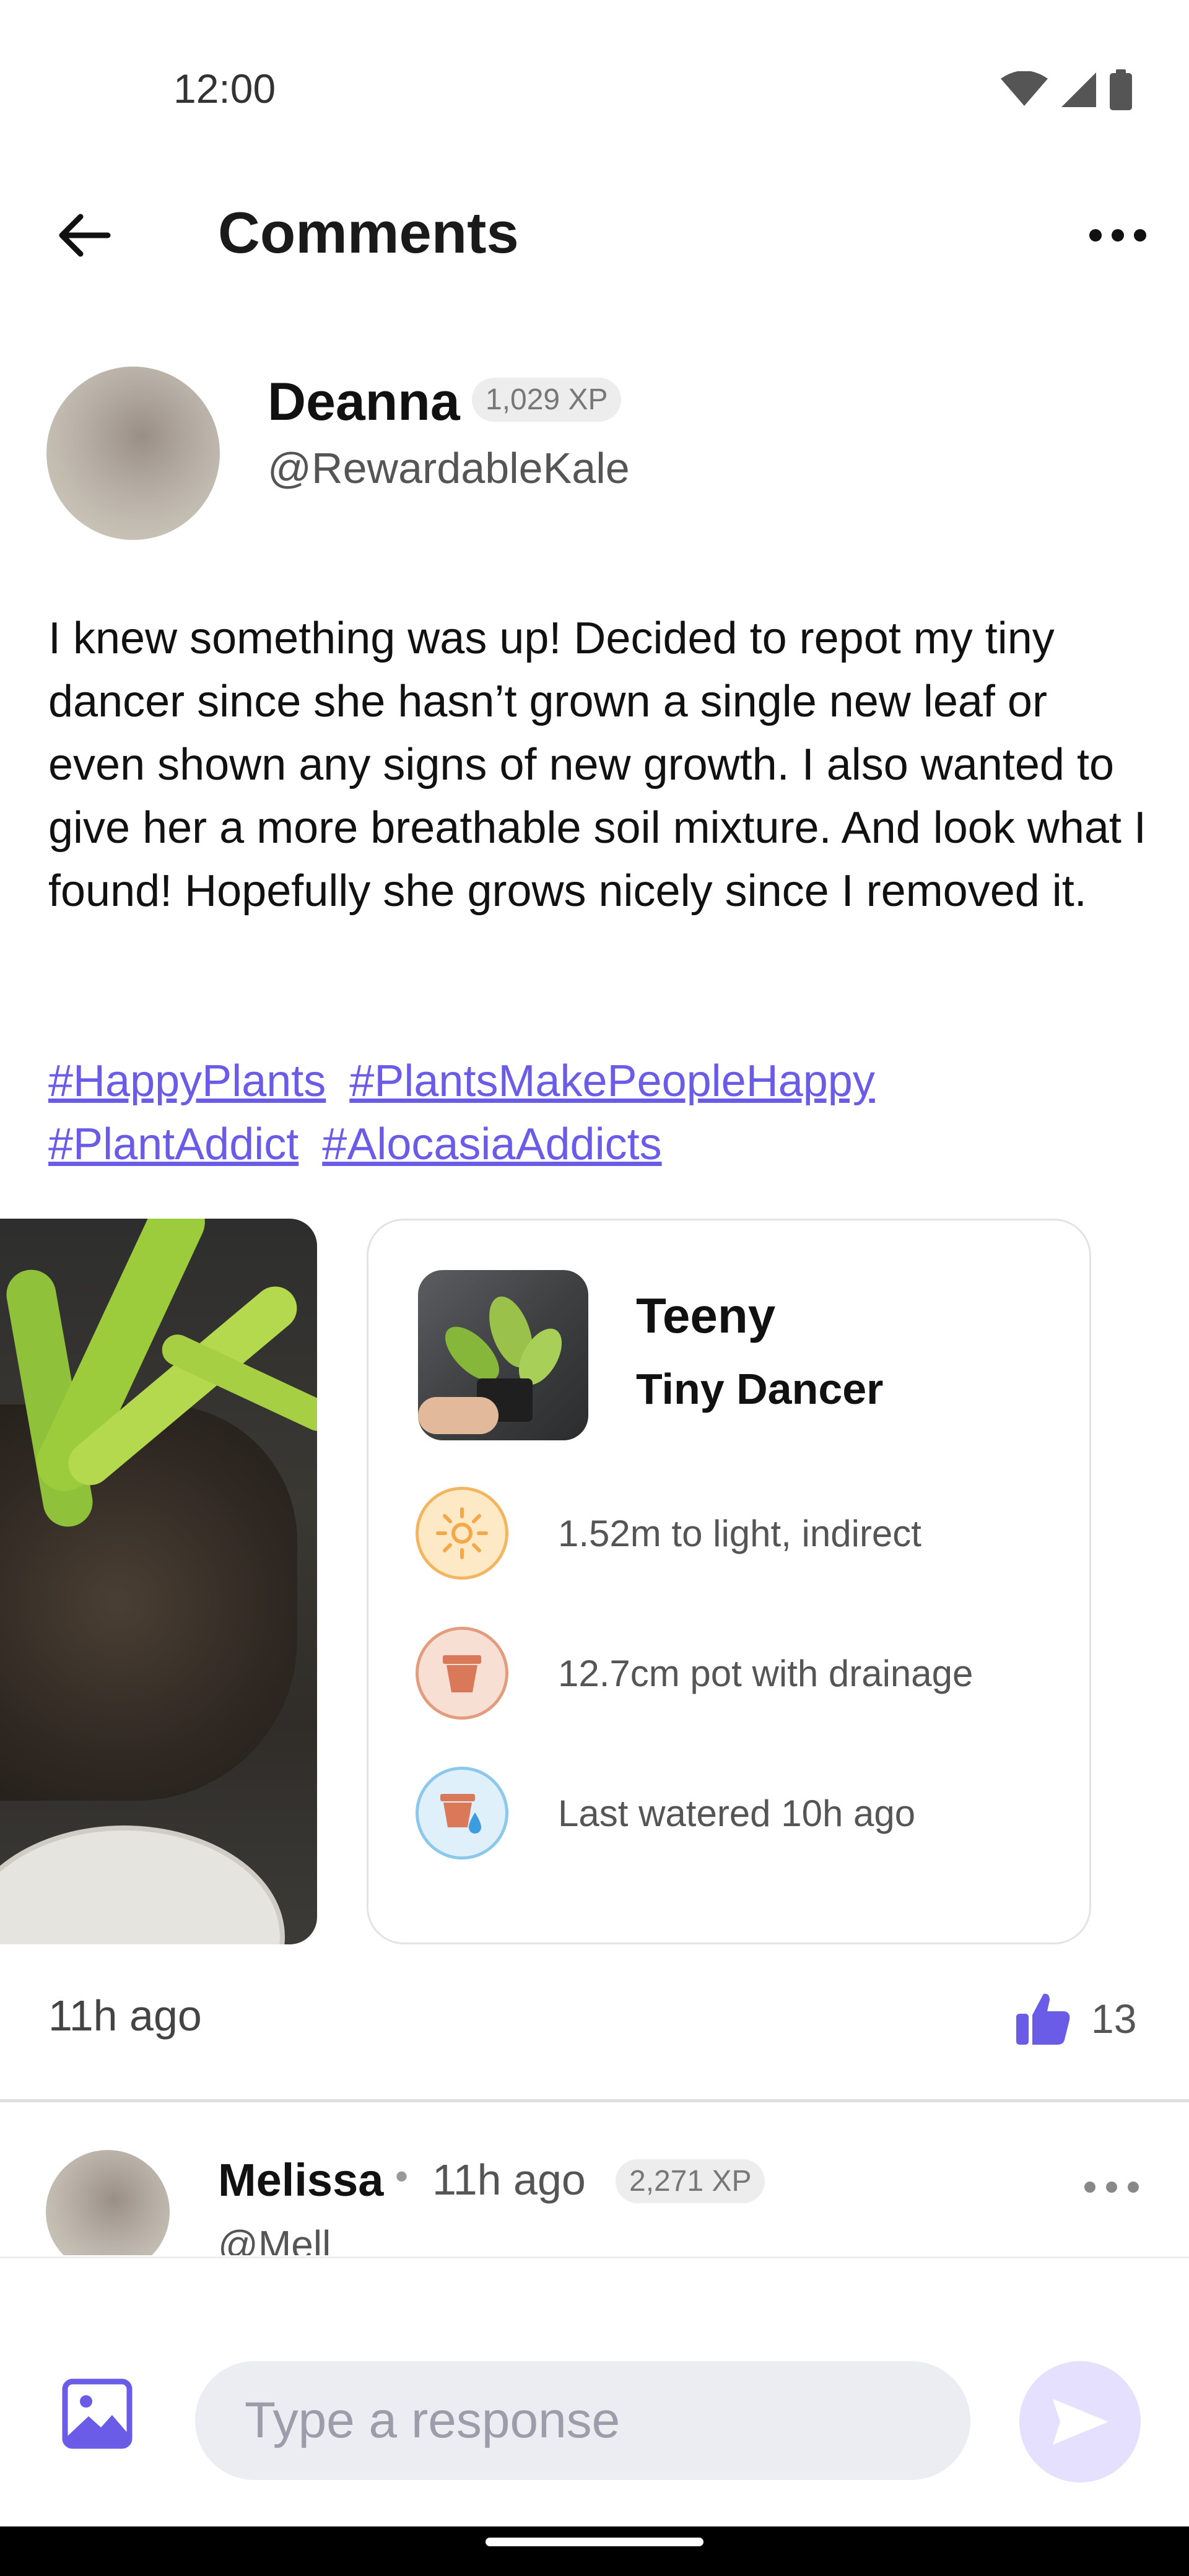  What do you see at coordinates (274, 2238) in the screenshot?
I see `commenter-handle: @Mell` at bounding box center [274, 2238].